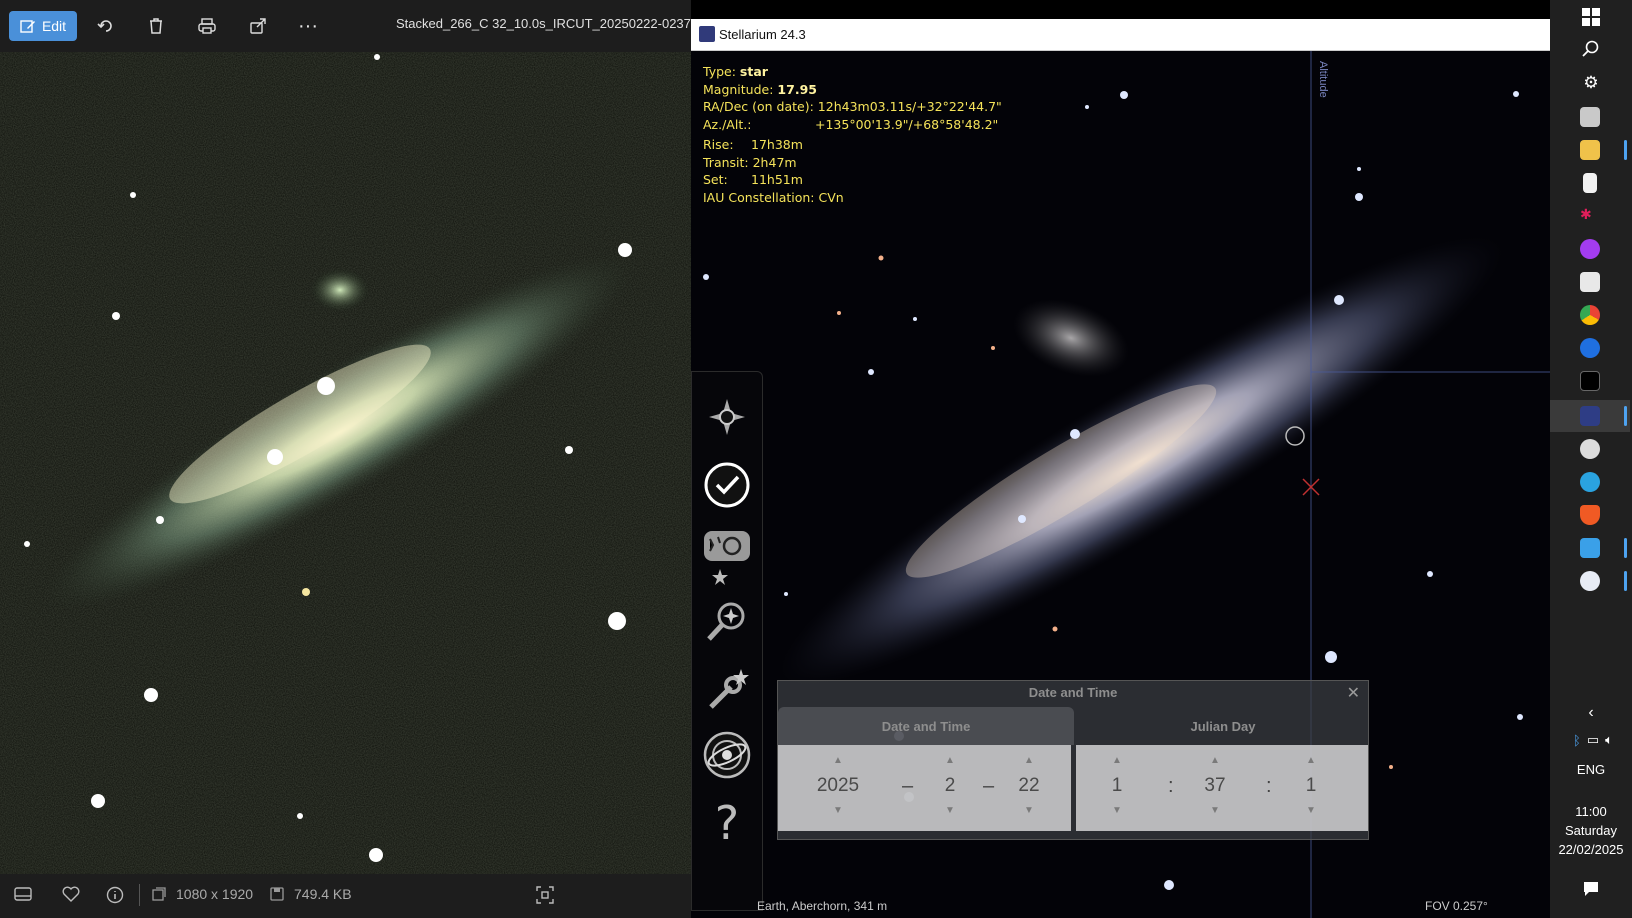 Image resolution: width=1632 pixels, height=918 pixels. I want to click on start-button, so click(1591, 17).